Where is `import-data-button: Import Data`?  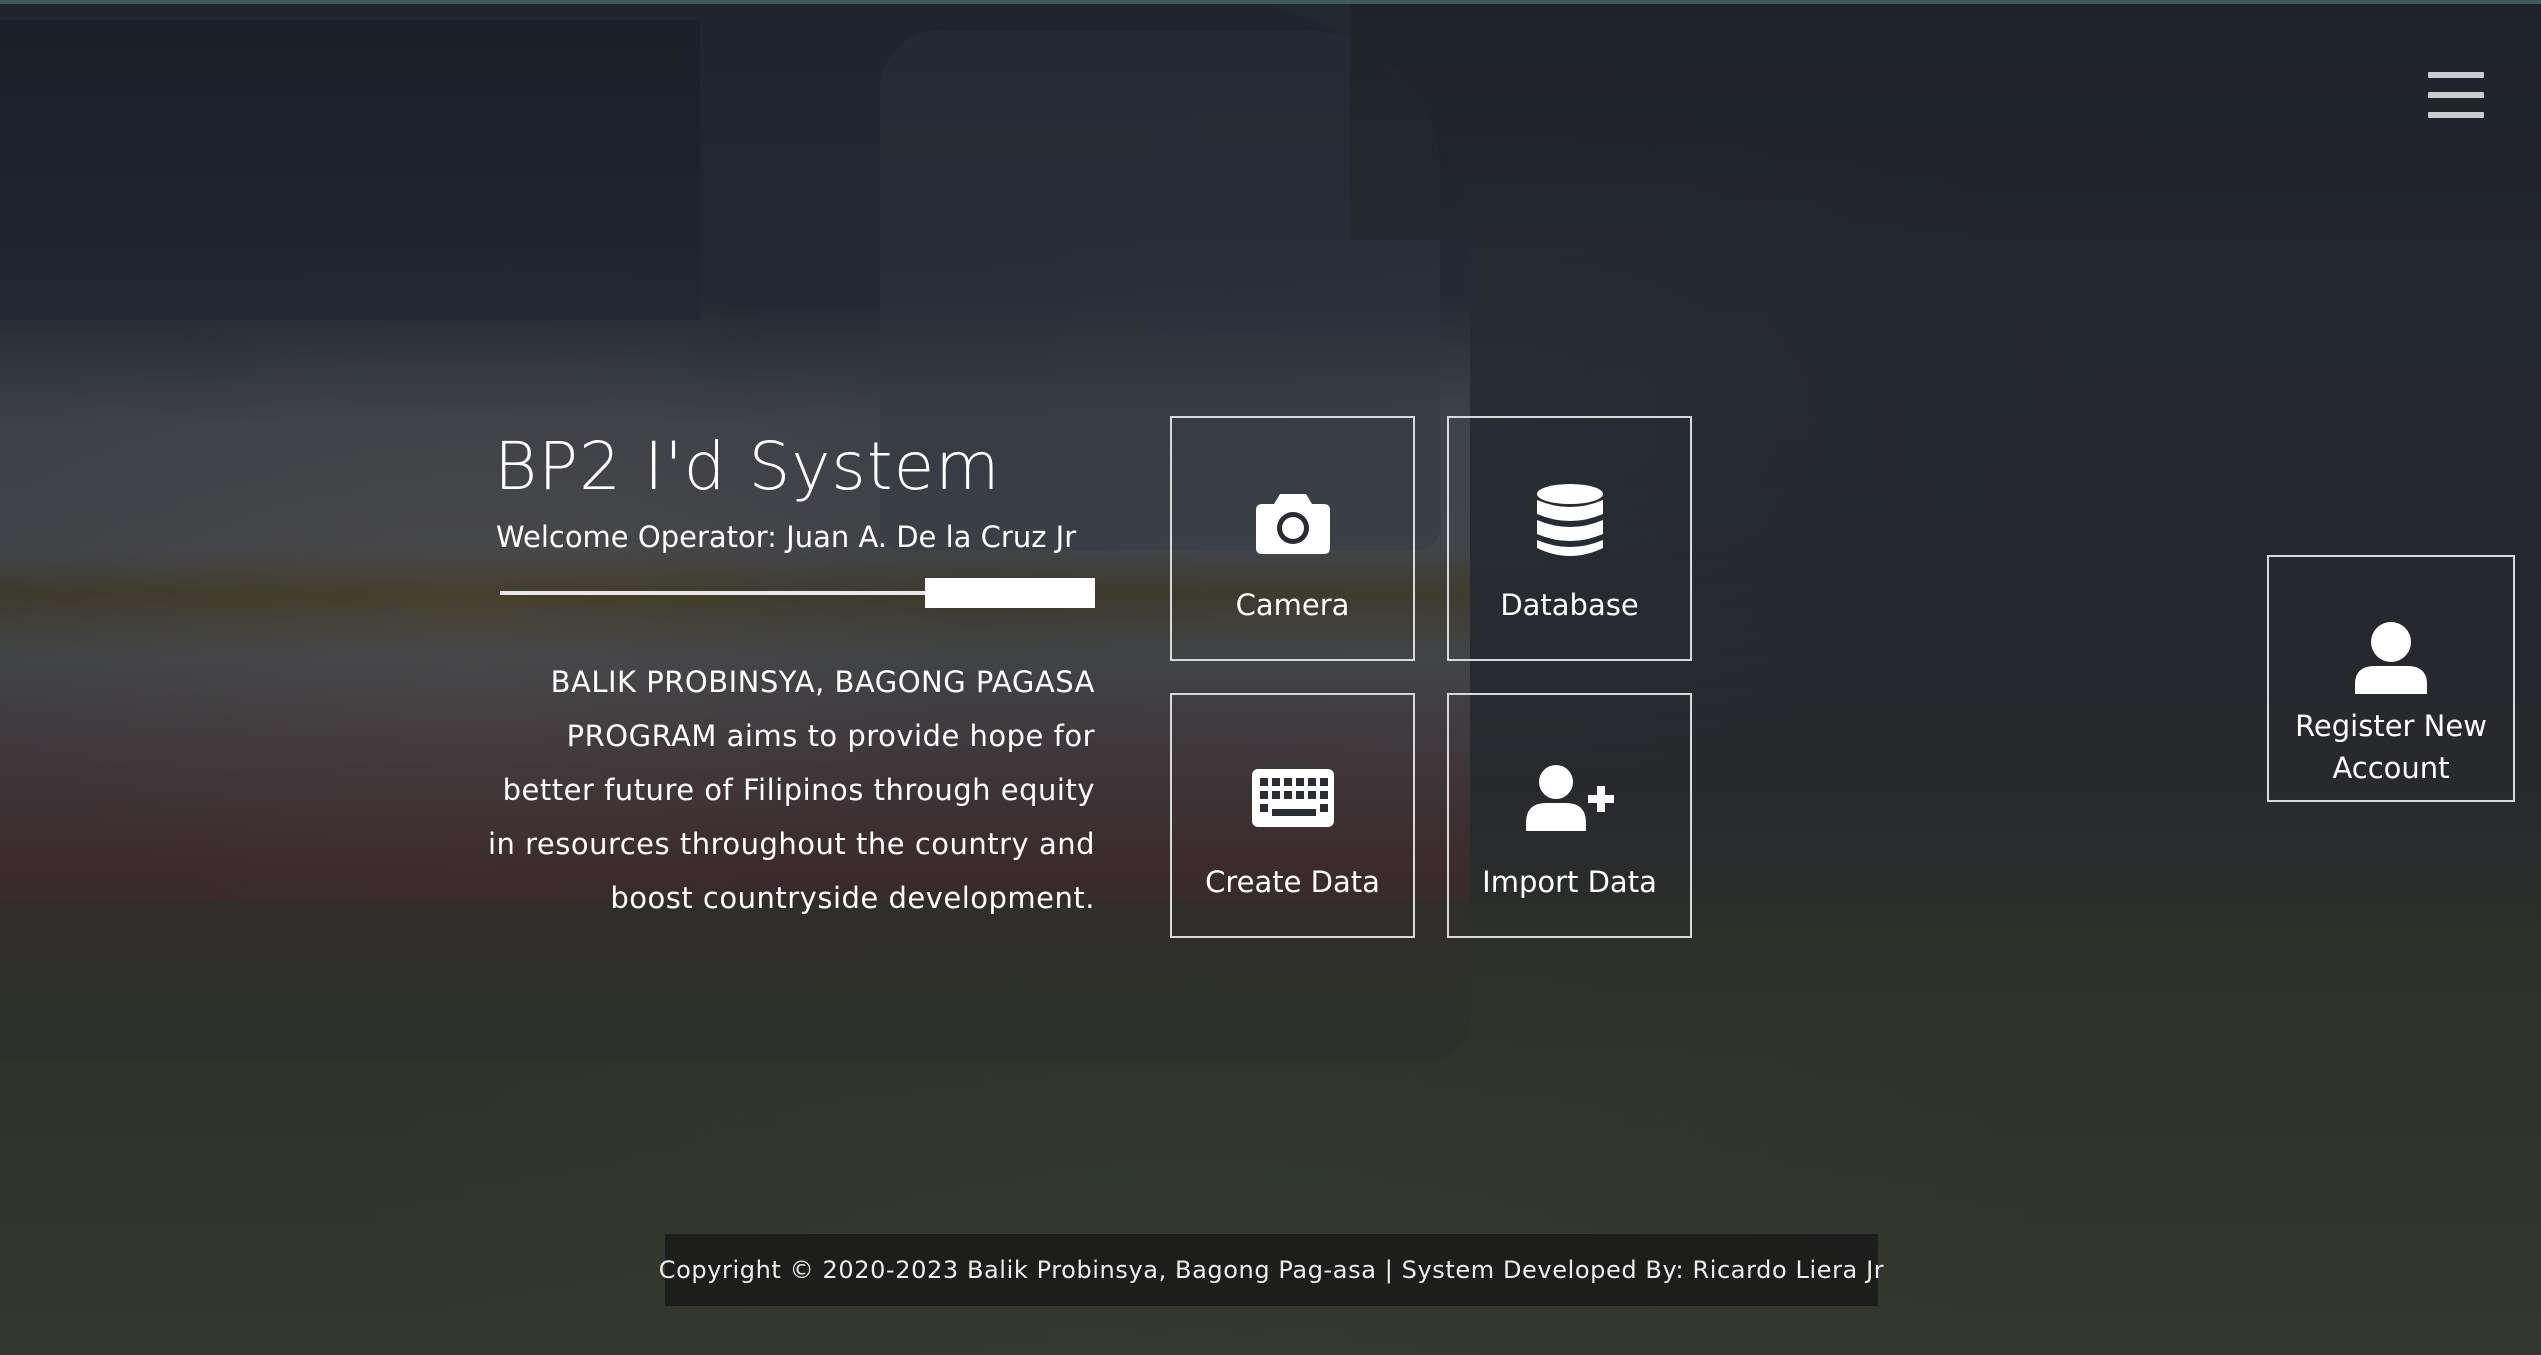 import-data-button: Import Data is located at coordinates (1569, 815).